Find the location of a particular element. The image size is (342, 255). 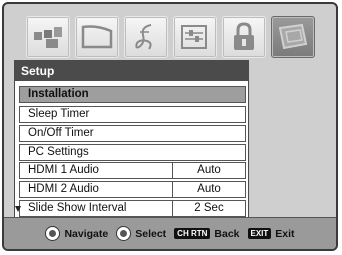

exit-hint: EXIT Exit is located at coordinates (271, 233).